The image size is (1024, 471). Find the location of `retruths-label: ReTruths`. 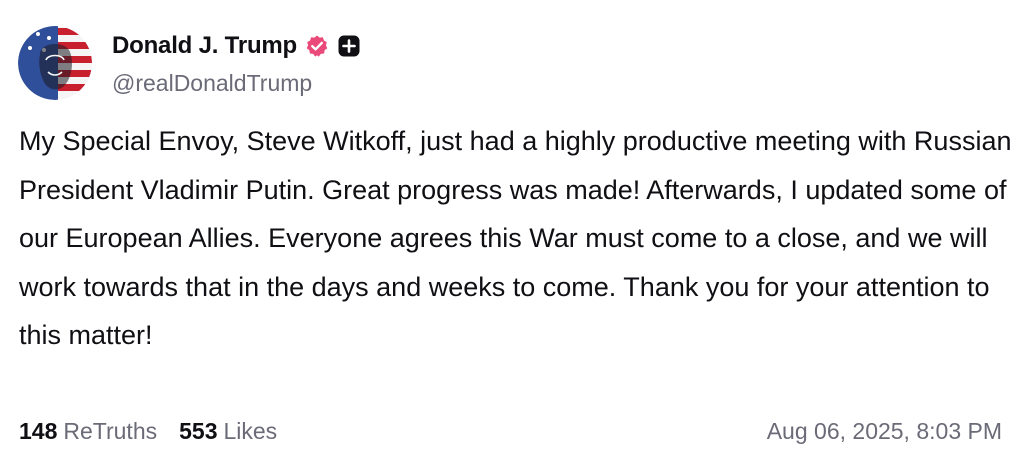

retruths-label: ReTruths is located at coordinates (110, 431).